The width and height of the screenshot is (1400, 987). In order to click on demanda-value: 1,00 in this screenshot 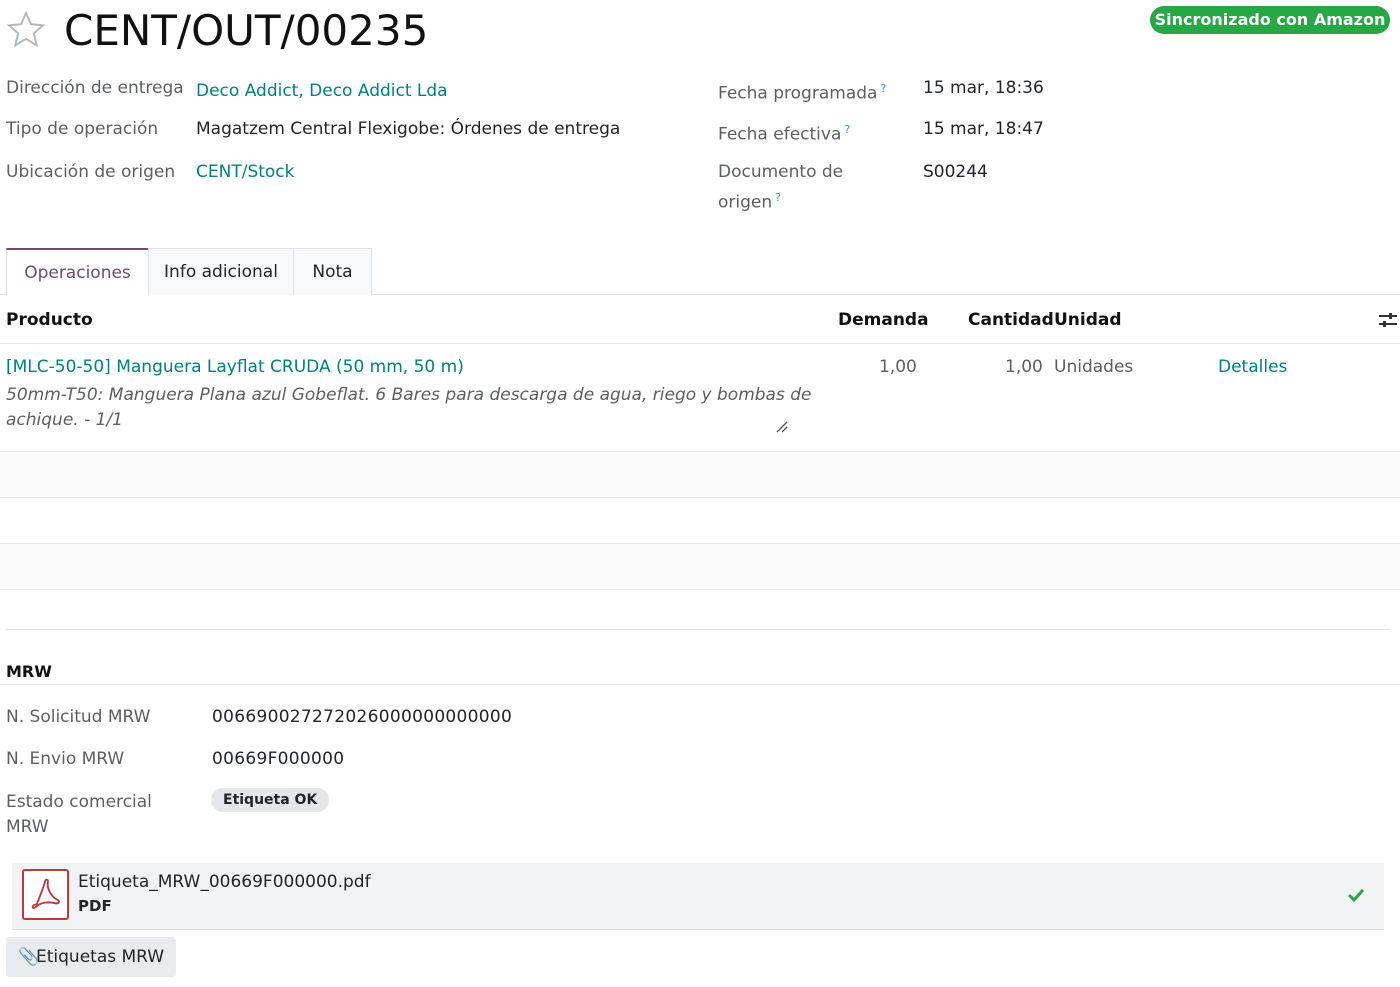, I will do `click(898, 367)`.